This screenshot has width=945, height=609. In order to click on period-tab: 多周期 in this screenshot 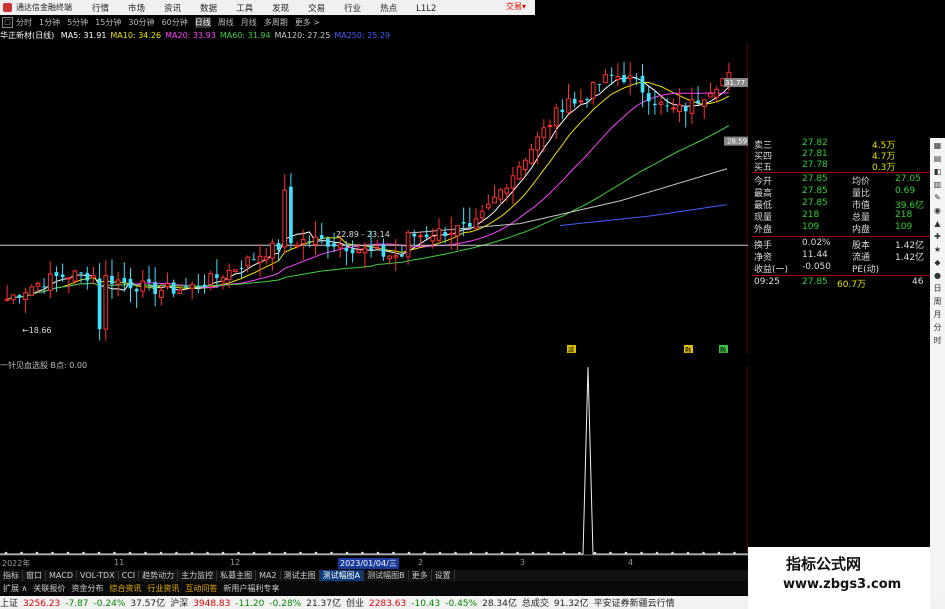, I will do `click(276, 22)`.